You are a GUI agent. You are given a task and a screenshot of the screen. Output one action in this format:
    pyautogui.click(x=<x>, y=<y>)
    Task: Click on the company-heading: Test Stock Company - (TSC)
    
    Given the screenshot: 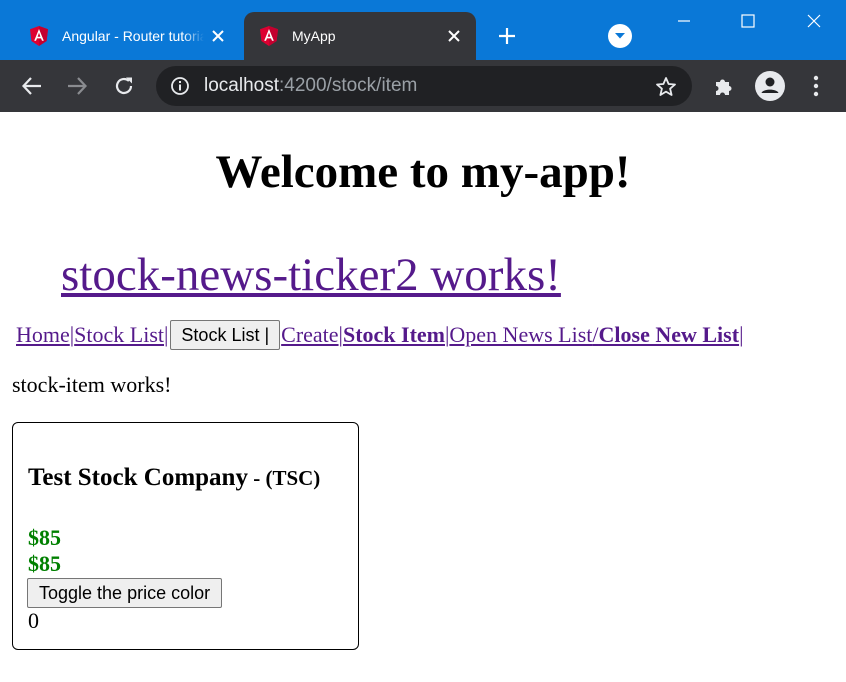 What is the action you would take?
    pyautogui.click(x=174, y=478)
    